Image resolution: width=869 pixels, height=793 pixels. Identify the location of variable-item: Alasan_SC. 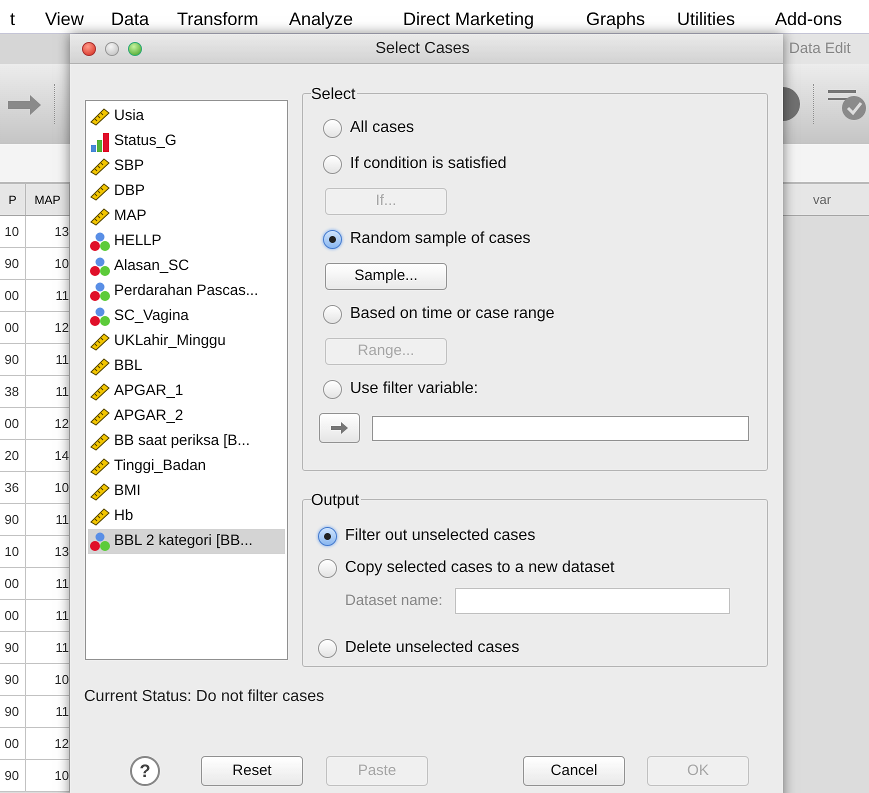
(186, 266).